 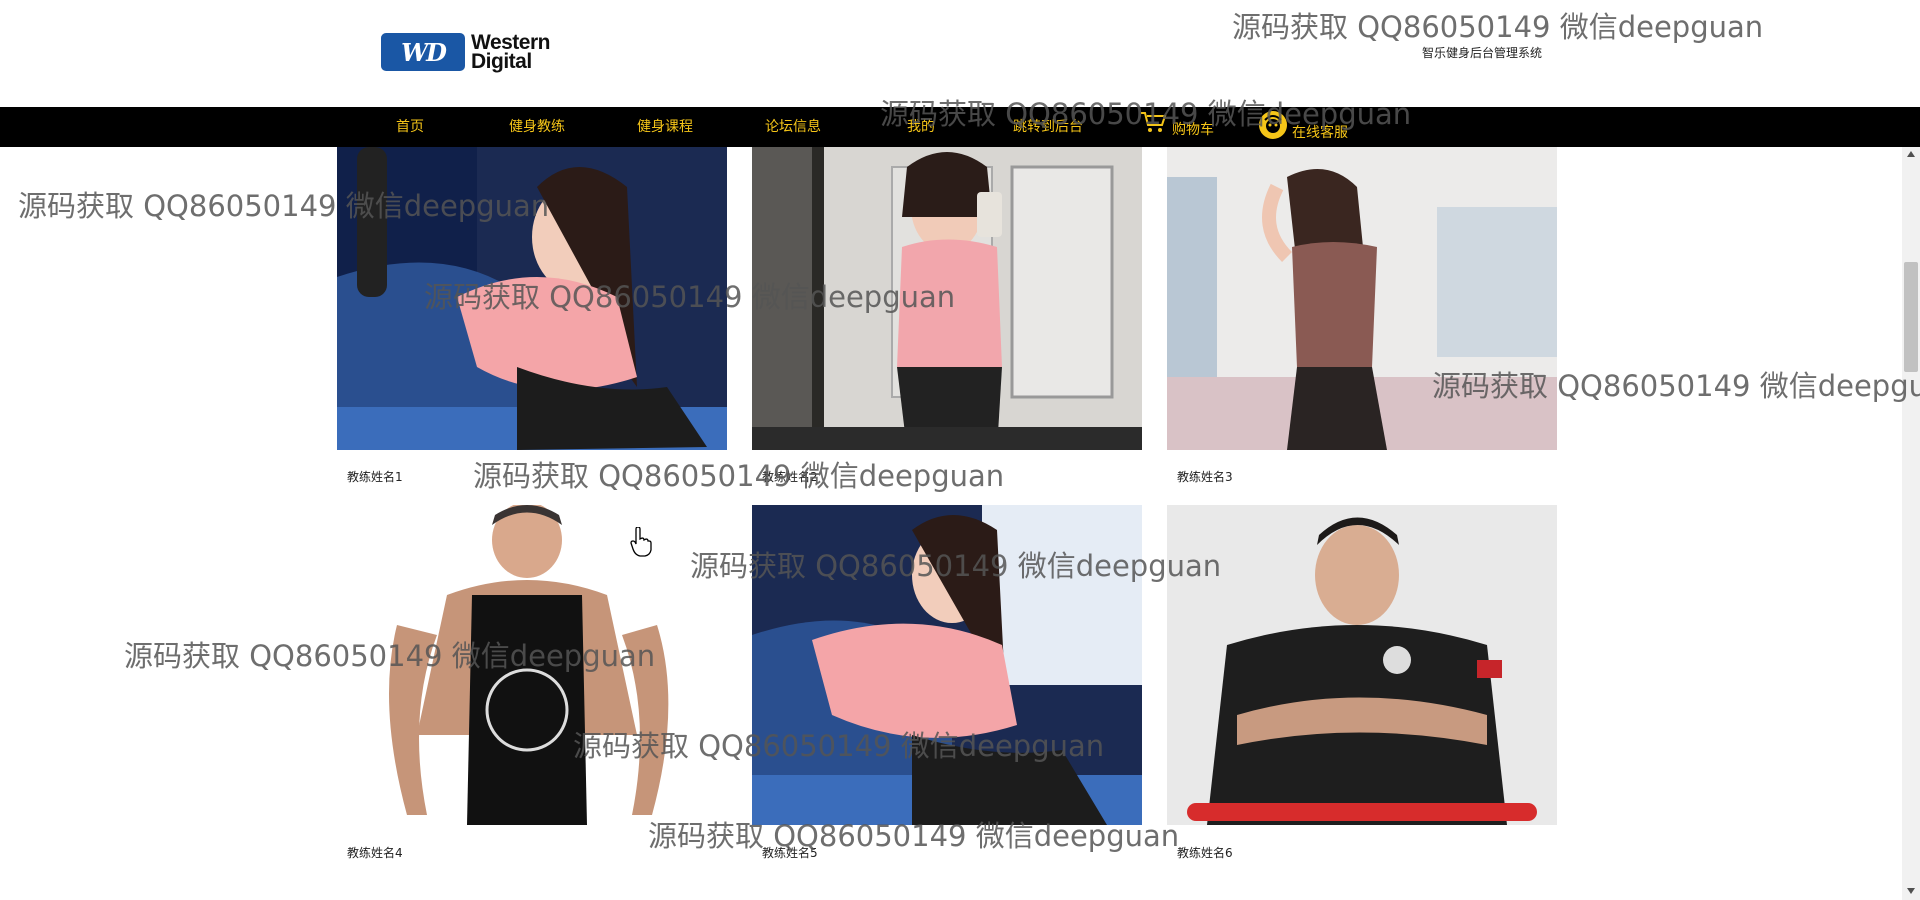 I want to click on coach-name: 教练姓名4, so click(x=375, y=852).